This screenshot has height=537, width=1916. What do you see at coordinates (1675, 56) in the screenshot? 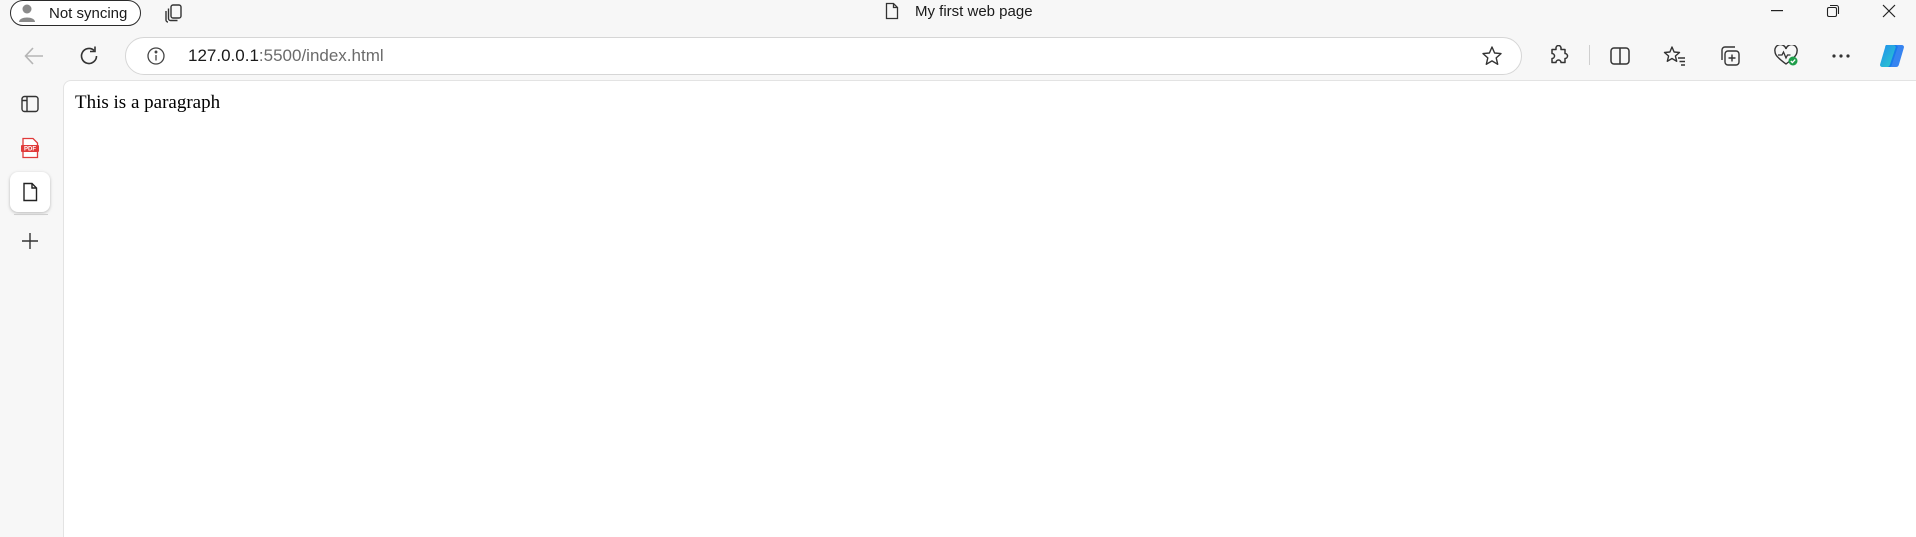
I see `favorites-button` at bounding box center [1675, 56].